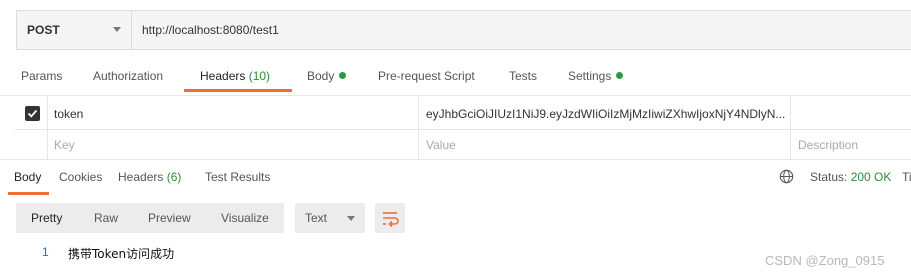 This screenshot has height=278, width=911. I want to click on header-enabled-checkbox, so click(32, 113).